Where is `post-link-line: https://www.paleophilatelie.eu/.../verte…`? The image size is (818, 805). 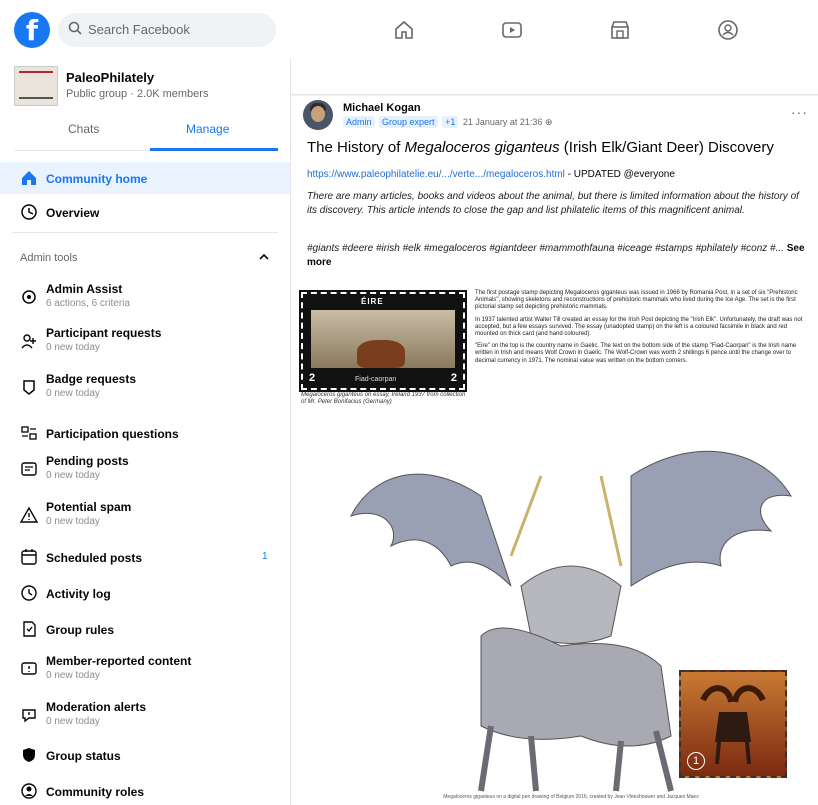 post-link-line: https://www.paleophilatelie.eu/.../verte… is located at coordinates (491, 174).